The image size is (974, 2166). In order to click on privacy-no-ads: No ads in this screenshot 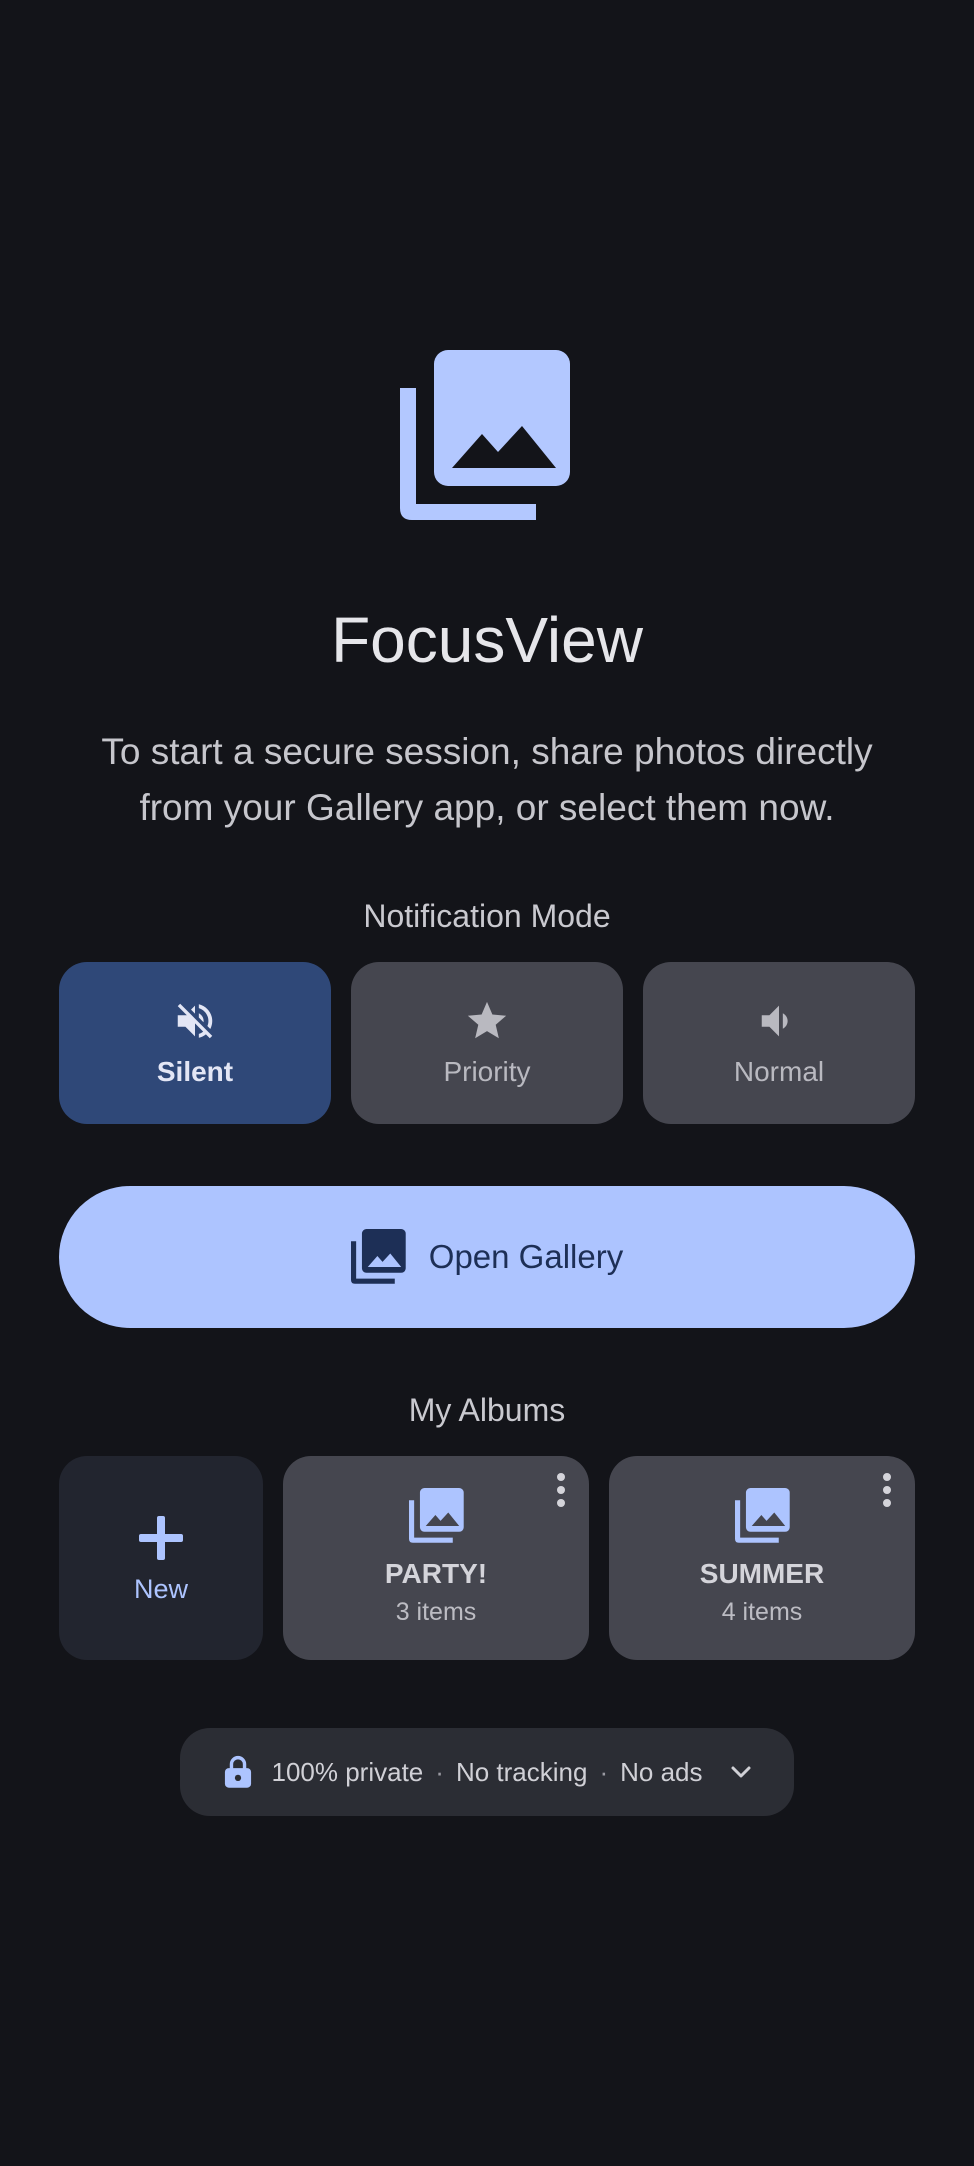, I will do `click(661, 1771)`.